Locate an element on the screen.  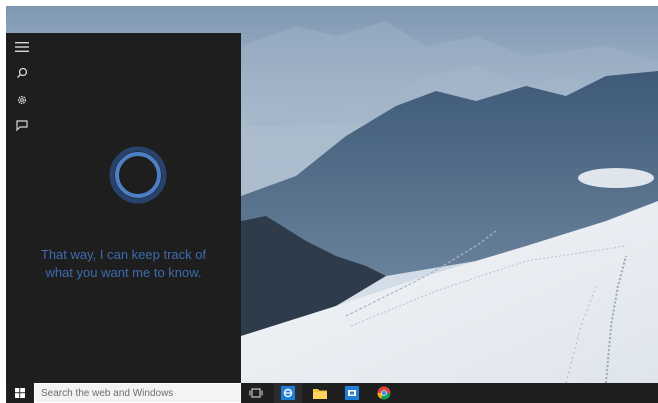
task-view-icon is located at coordinates (256, 393).